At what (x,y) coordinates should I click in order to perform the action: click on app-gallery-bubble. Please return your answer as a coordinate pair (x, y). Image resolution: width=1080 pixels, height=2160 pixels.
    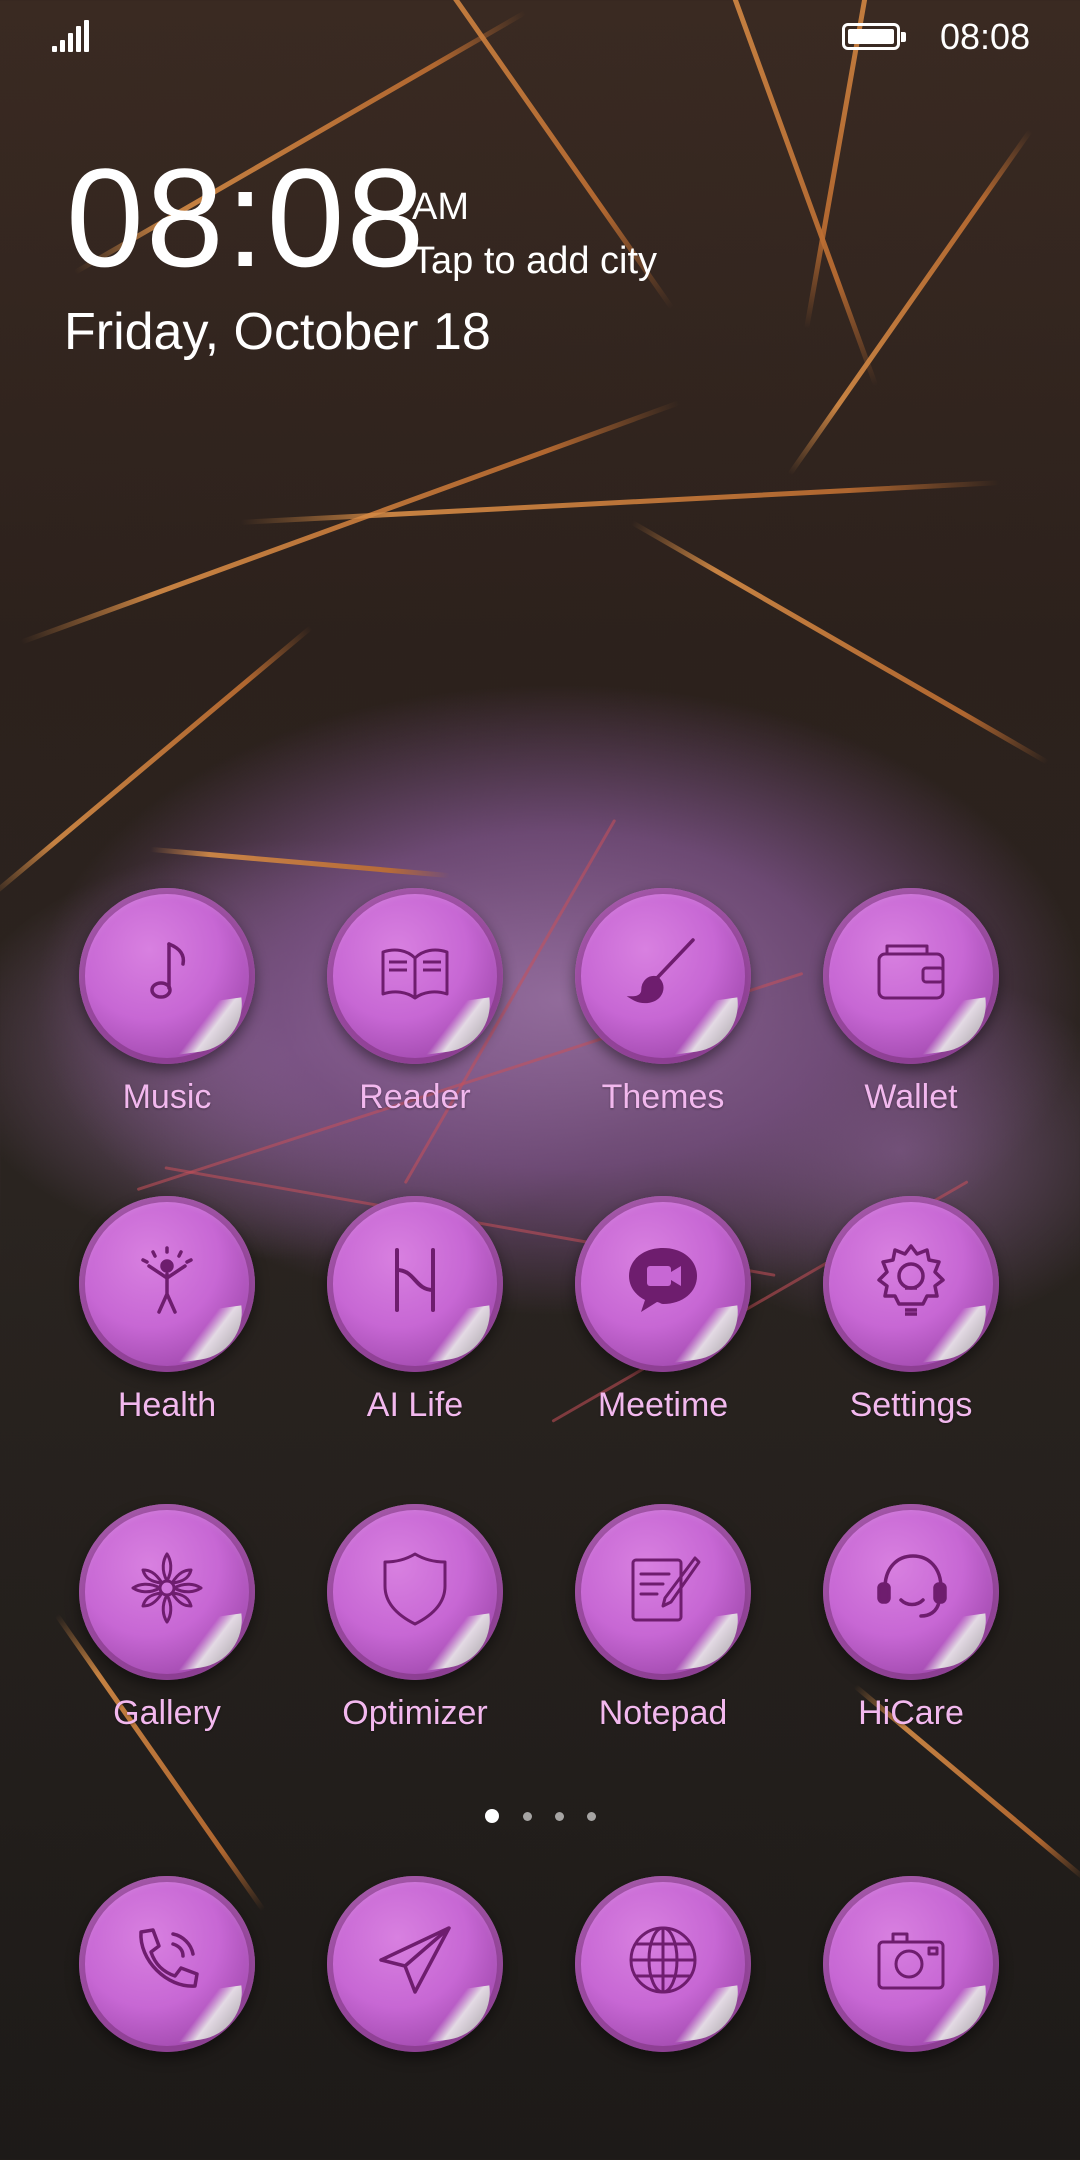
    Looking at the image, I should click on (167, 1592).